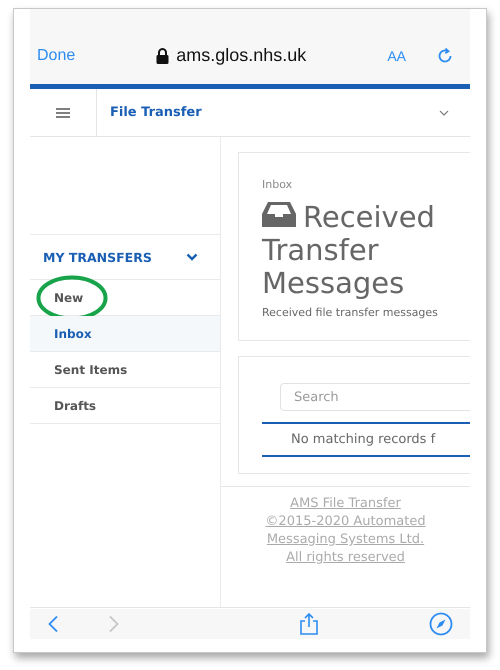  I want to click on search-field: Search, so click(375, 397).